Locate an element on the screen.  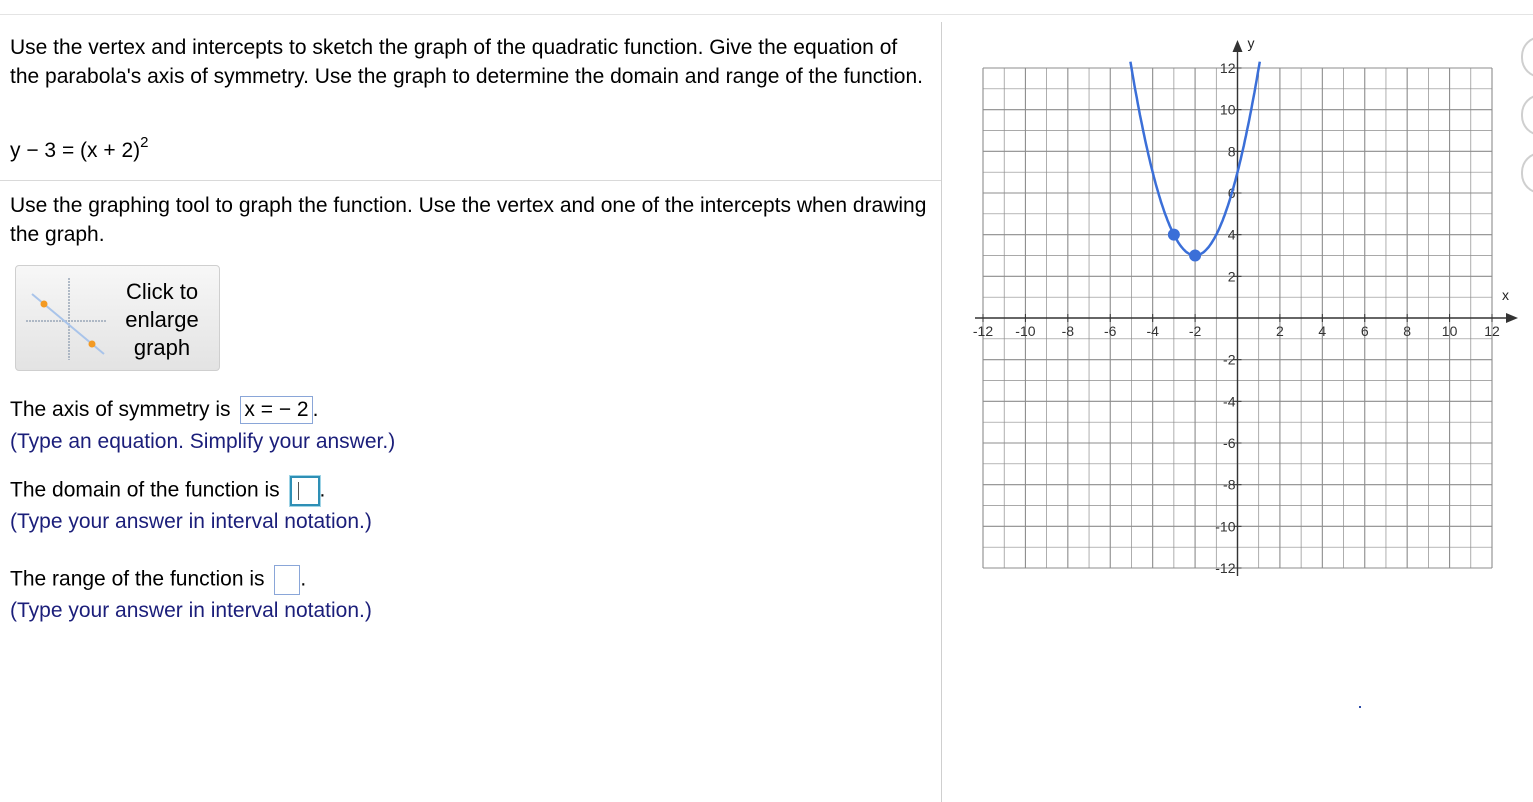
y-tick-label: 12 is located at coordinates (1228, 68).